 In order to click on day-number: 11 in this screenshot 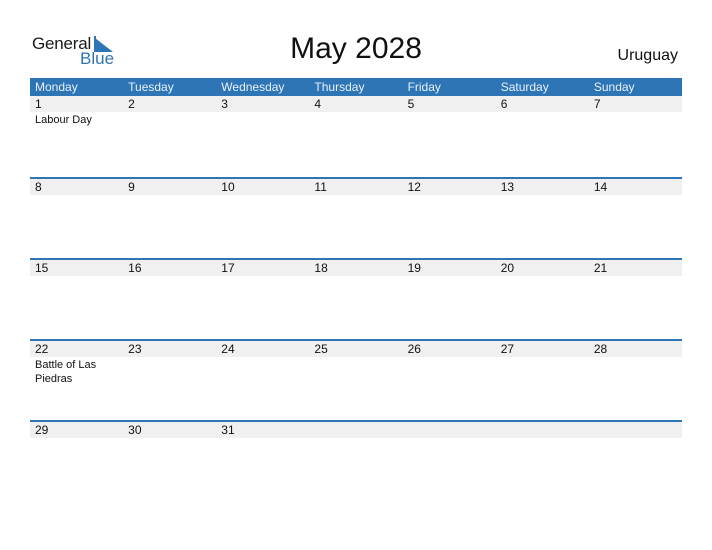, I will do `click(320, 187)`.